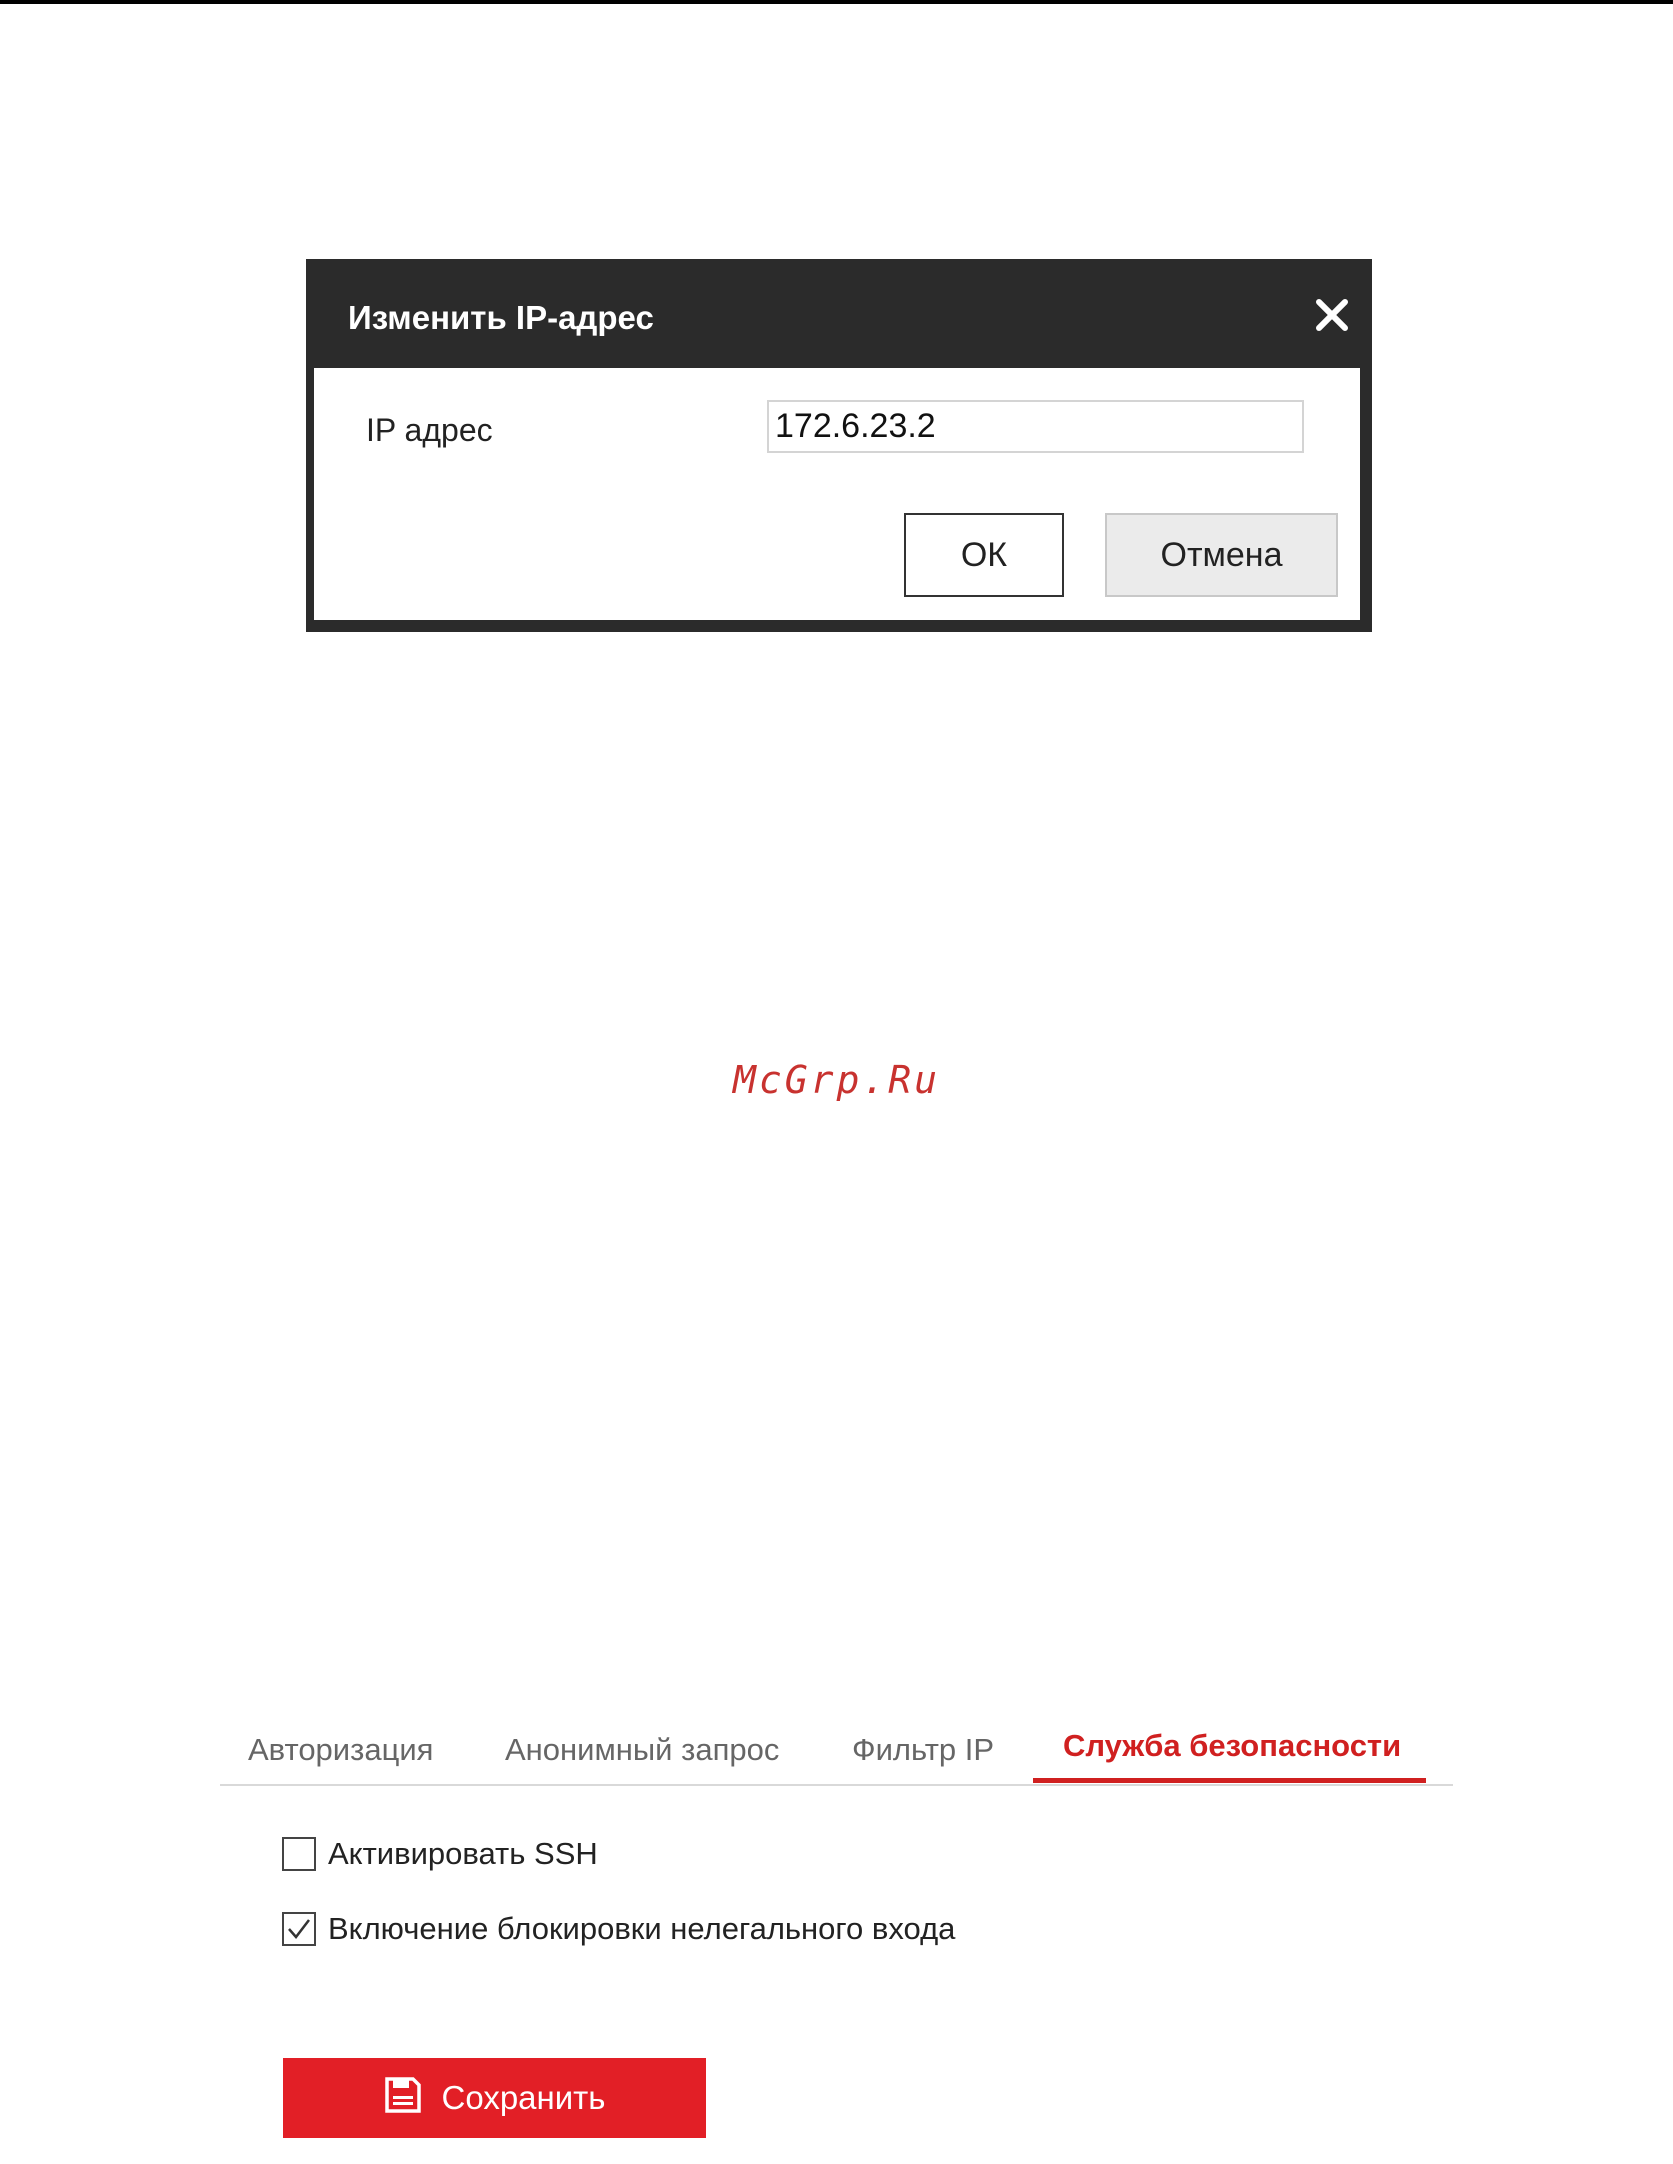 The image size is (1673, 2164). Describe the element at coordinates (642, 1750) in the screenshot. I see `tab-anonymous-request: Анонимный запрос` at that location.